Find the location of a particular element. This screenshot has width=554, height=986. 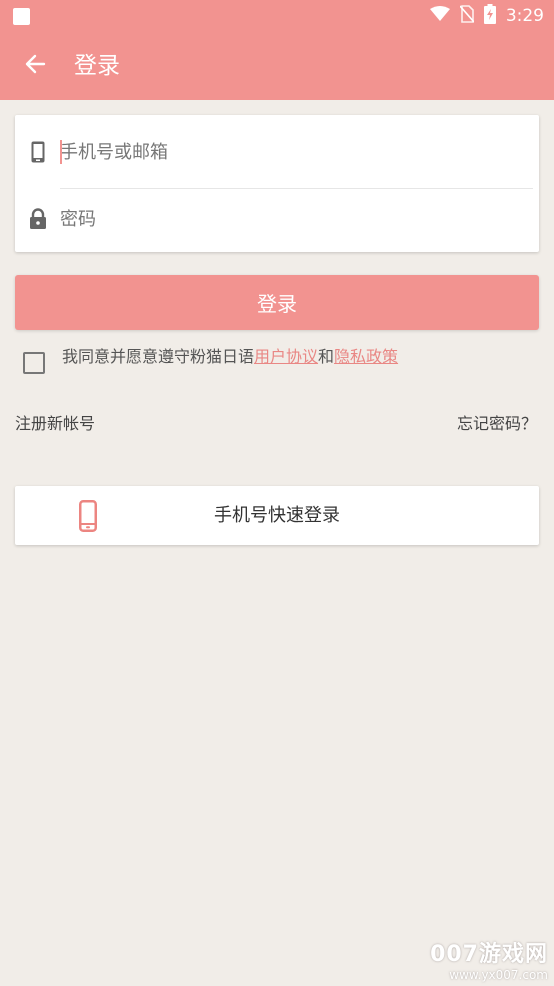

agreement-checkbox is located at coordinates (34, 363).